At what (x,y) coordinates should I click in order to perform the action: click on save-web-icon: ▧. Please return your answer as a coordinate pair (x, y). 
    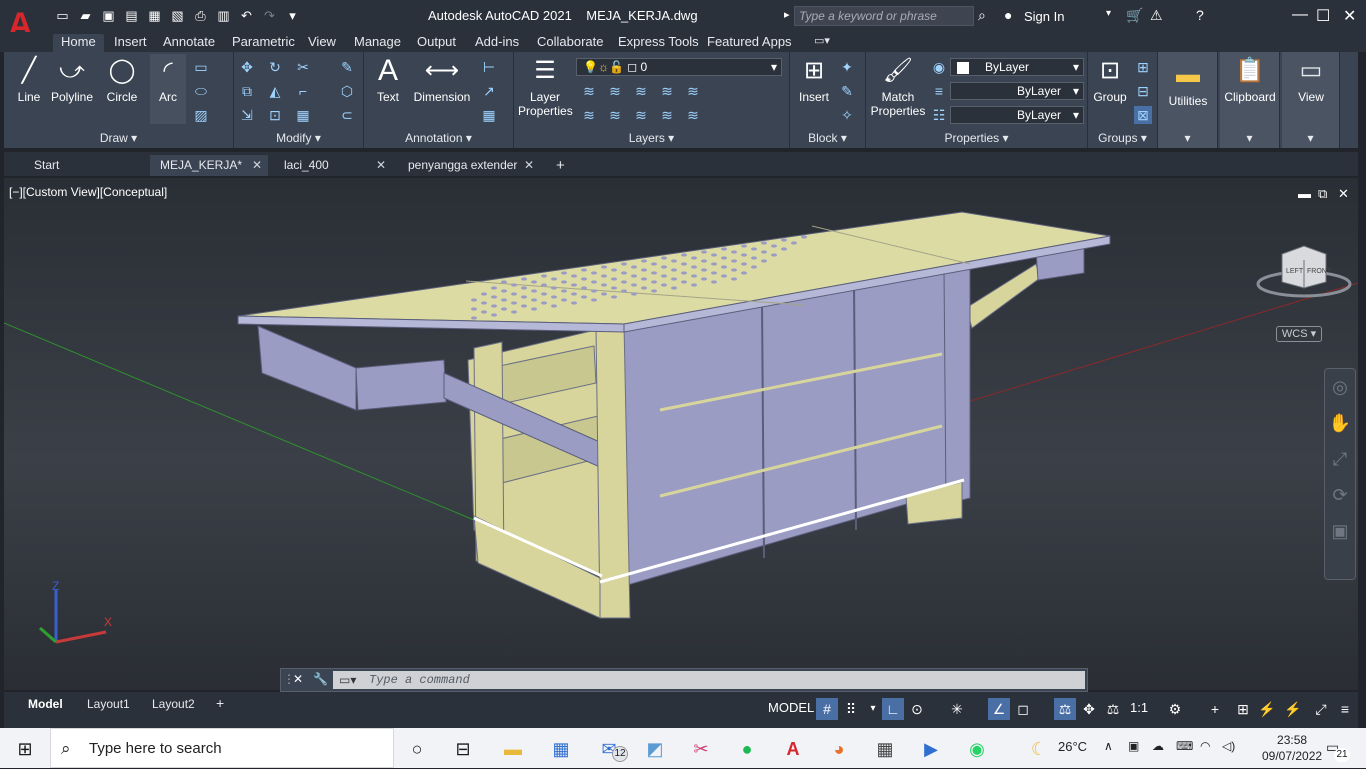
    Looking at the image, I should click on (177, 15).